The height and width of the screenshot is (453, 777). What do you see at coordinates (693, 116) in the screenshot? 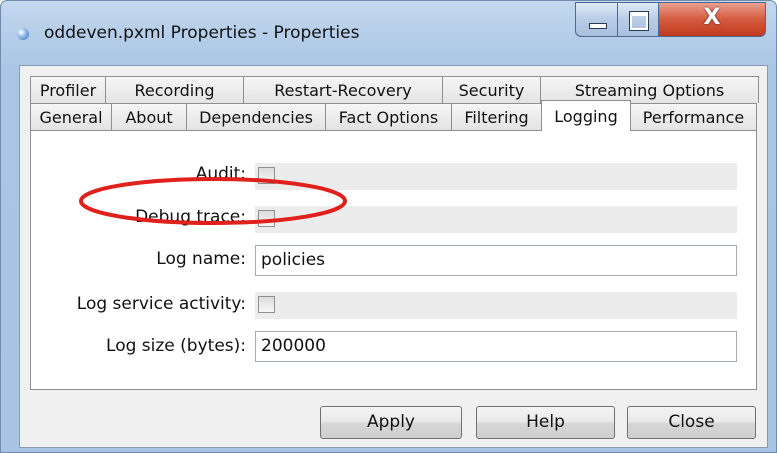
I see `tab-performance: Performance` at bounding box center [693, 116].